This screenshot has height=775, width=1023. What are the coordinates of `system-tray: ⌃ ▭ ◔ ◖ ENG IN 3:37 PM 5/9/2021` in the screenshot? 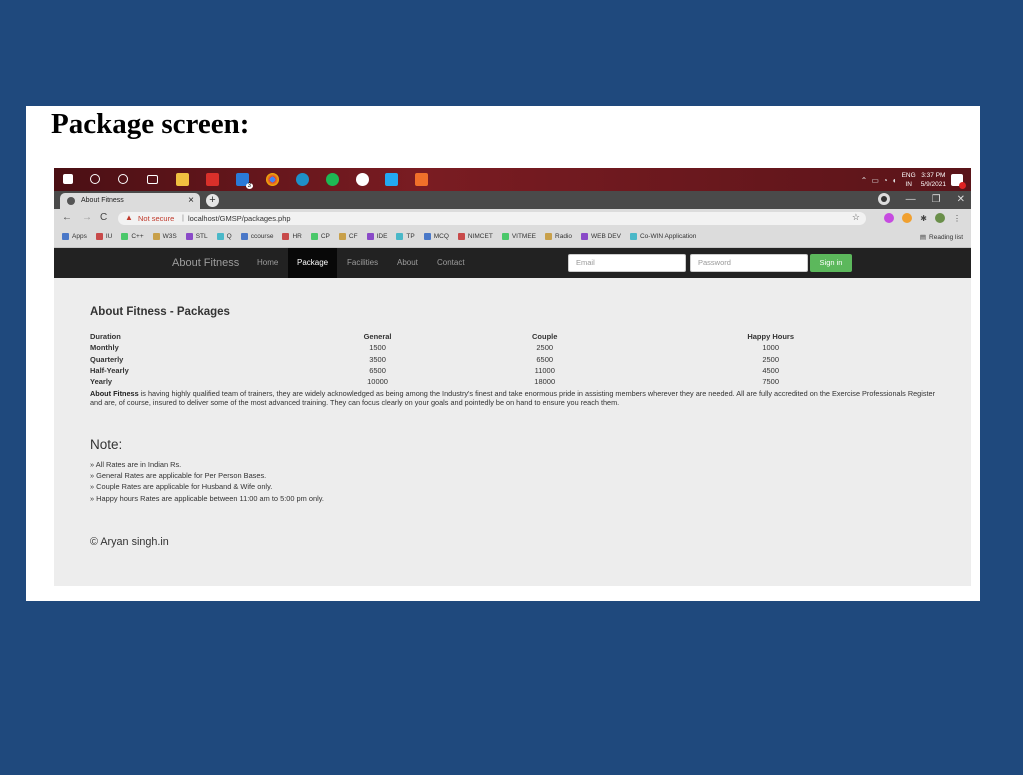 It's located at (913, 180).